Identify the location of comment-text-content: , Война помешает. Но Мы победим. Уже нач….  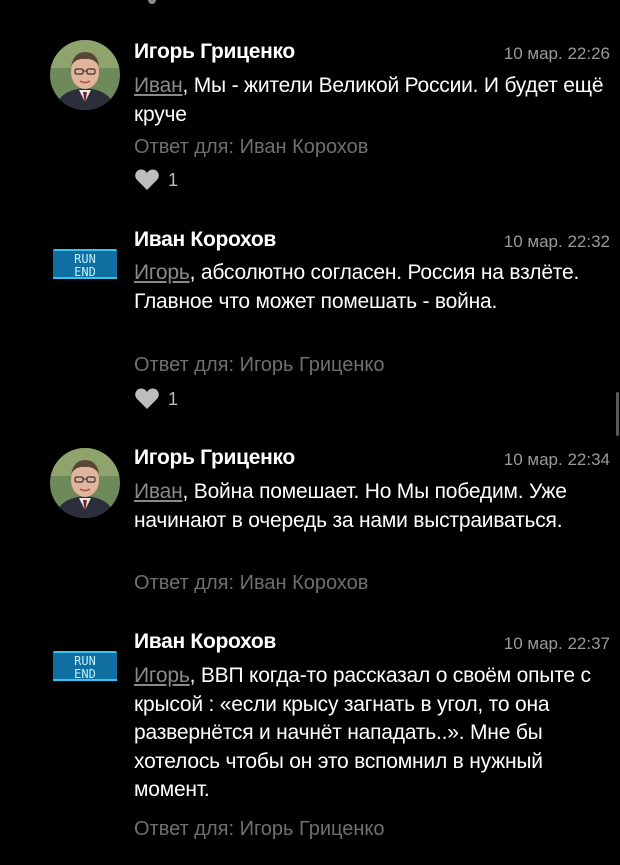
(350, 506).